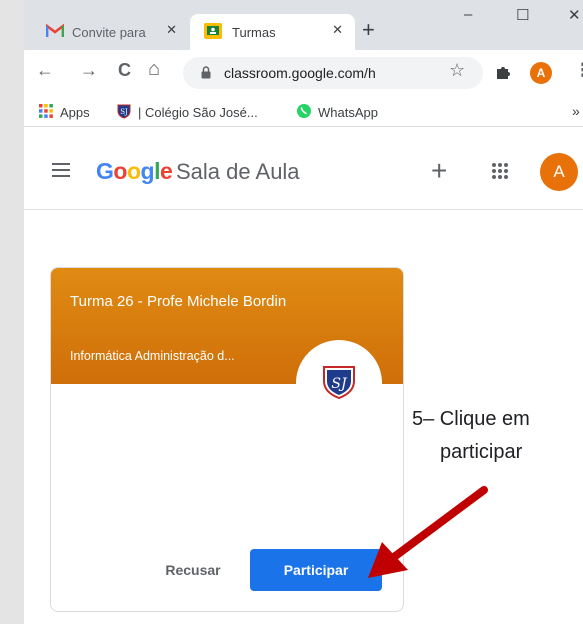 The height and width of the screenshot is (624, 583). What do you see at coordinates (574, 15) in the screenshot?
I see `close-window-button: ✕` at bounding box center [574, 15].